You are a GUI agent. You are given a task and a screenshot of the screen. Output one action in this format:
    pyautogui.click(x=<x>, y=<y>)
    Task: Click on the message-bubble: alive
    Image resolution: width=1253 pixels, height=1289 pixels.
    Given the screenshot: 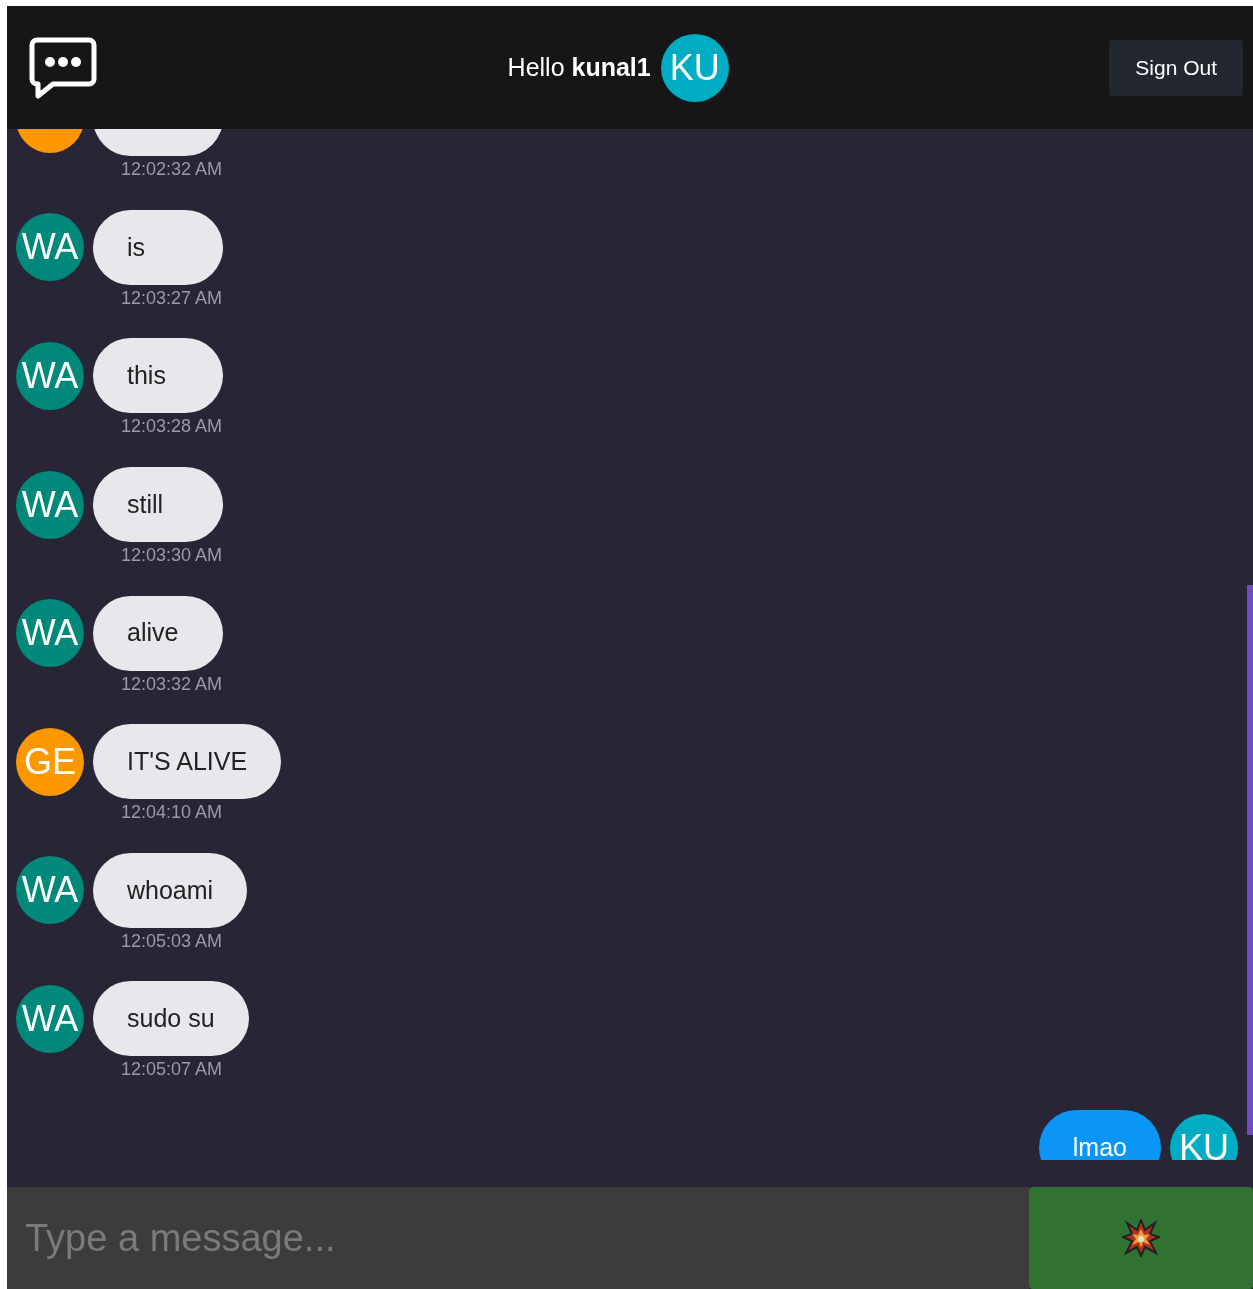 What is the action you would take?
    pyautogui.click(x=158, y=633)
    